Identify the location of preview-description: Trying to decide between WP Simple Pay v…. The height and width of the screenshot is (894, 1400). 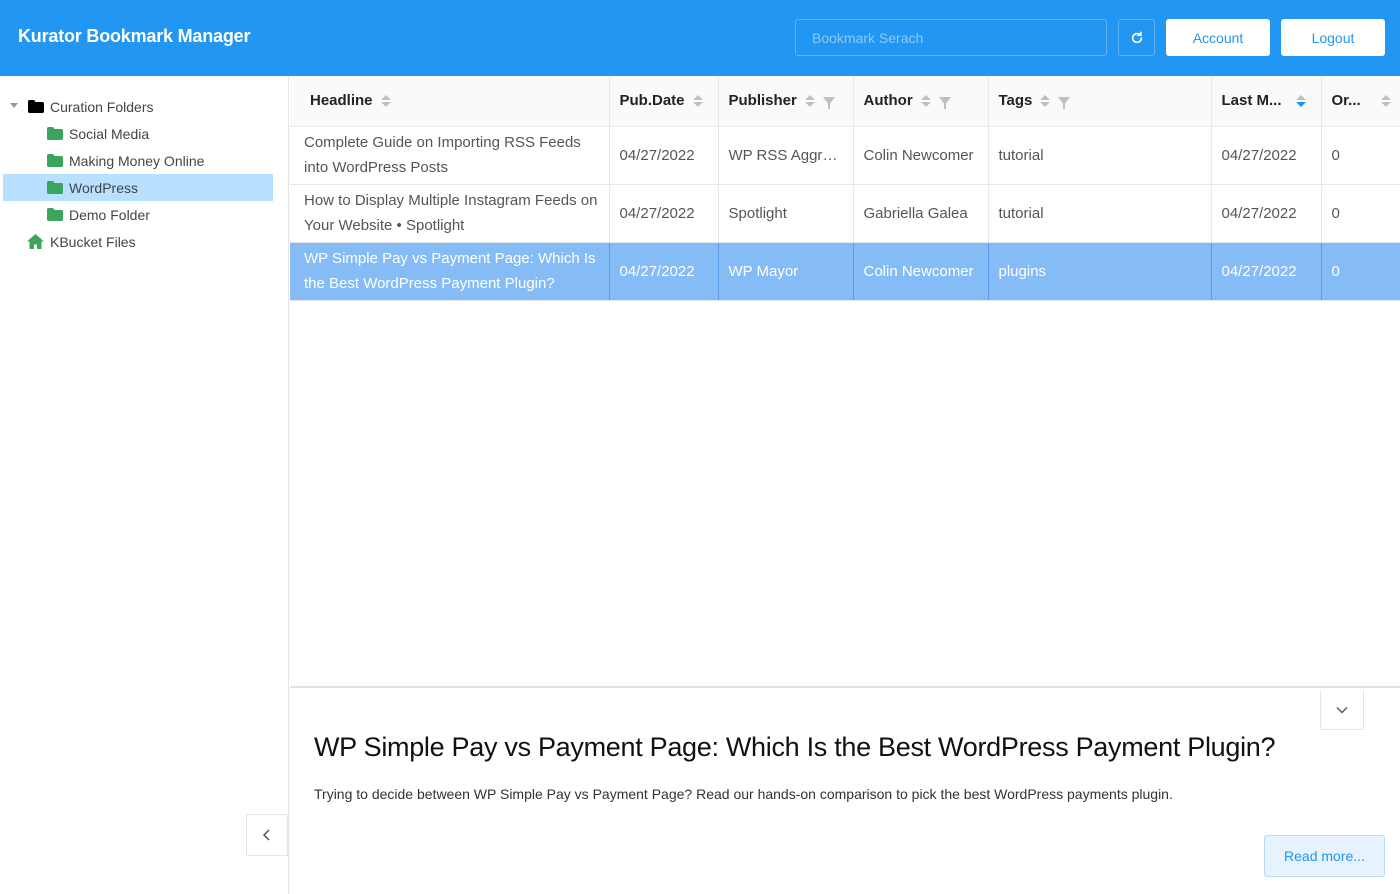
(743, 794).